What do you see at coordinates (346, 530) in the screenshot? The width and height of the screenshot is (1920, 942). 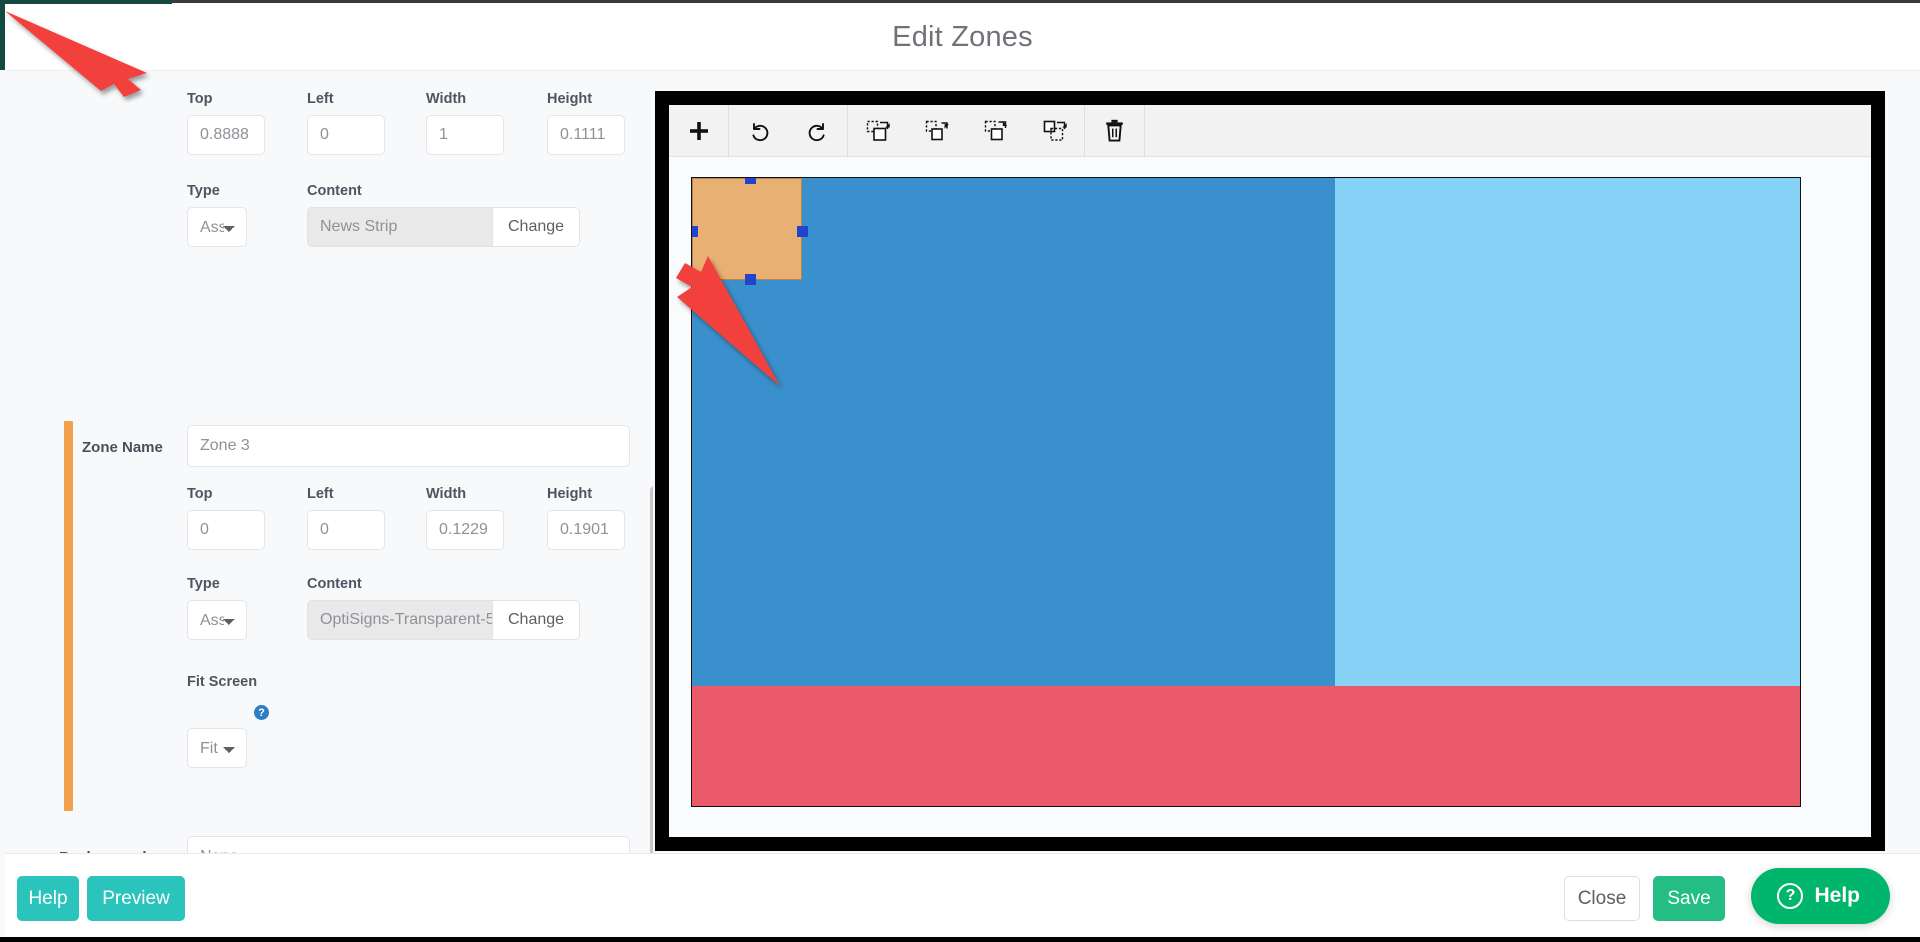 I see `zone3-left-input` at bounding box center [346, 530].